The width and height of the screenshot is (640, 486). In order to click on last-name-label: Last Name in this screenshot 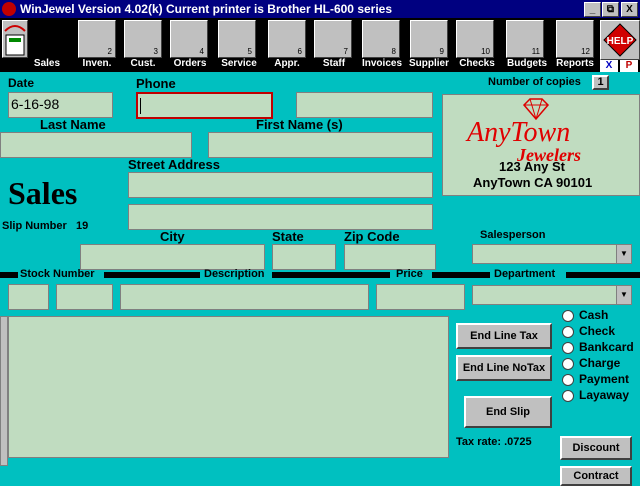, I will do `click(73, 124)`.